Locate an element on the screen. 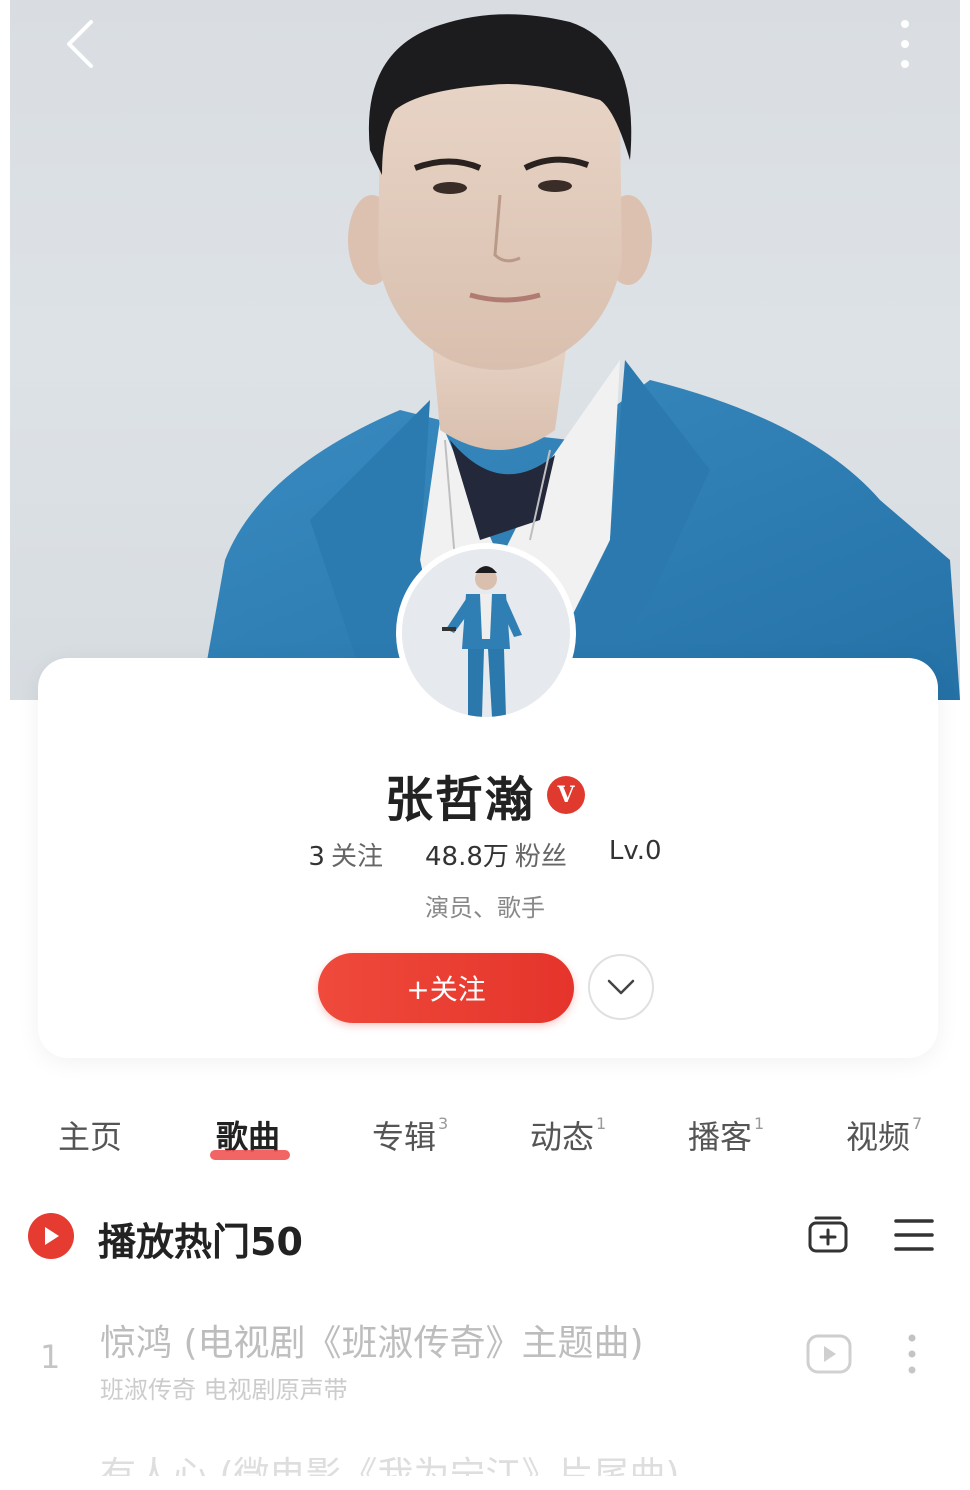 The height and width of the screenshot is (1490, 970). avatar is located at coordinates (486, 633).